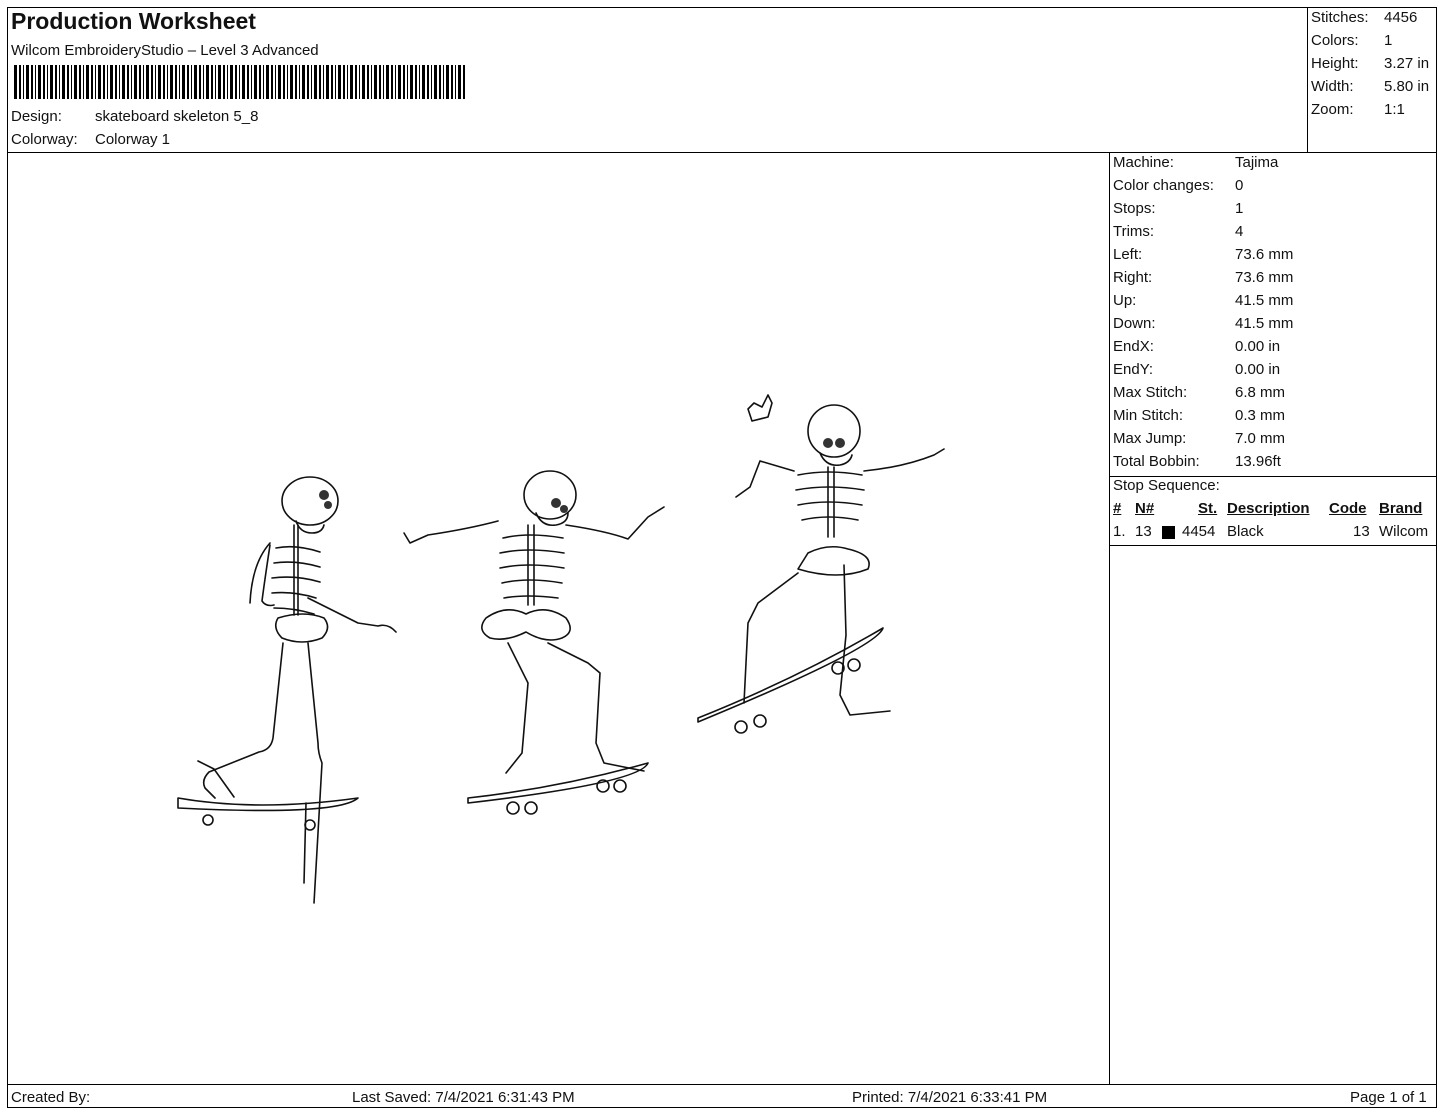 Image resolution: width=1445 pixels, height=1112 pixels. What do you see at coordinates (1388, 40) in the screenshot?
I see `summary-value: 1` at bounding box center [1388, 40].